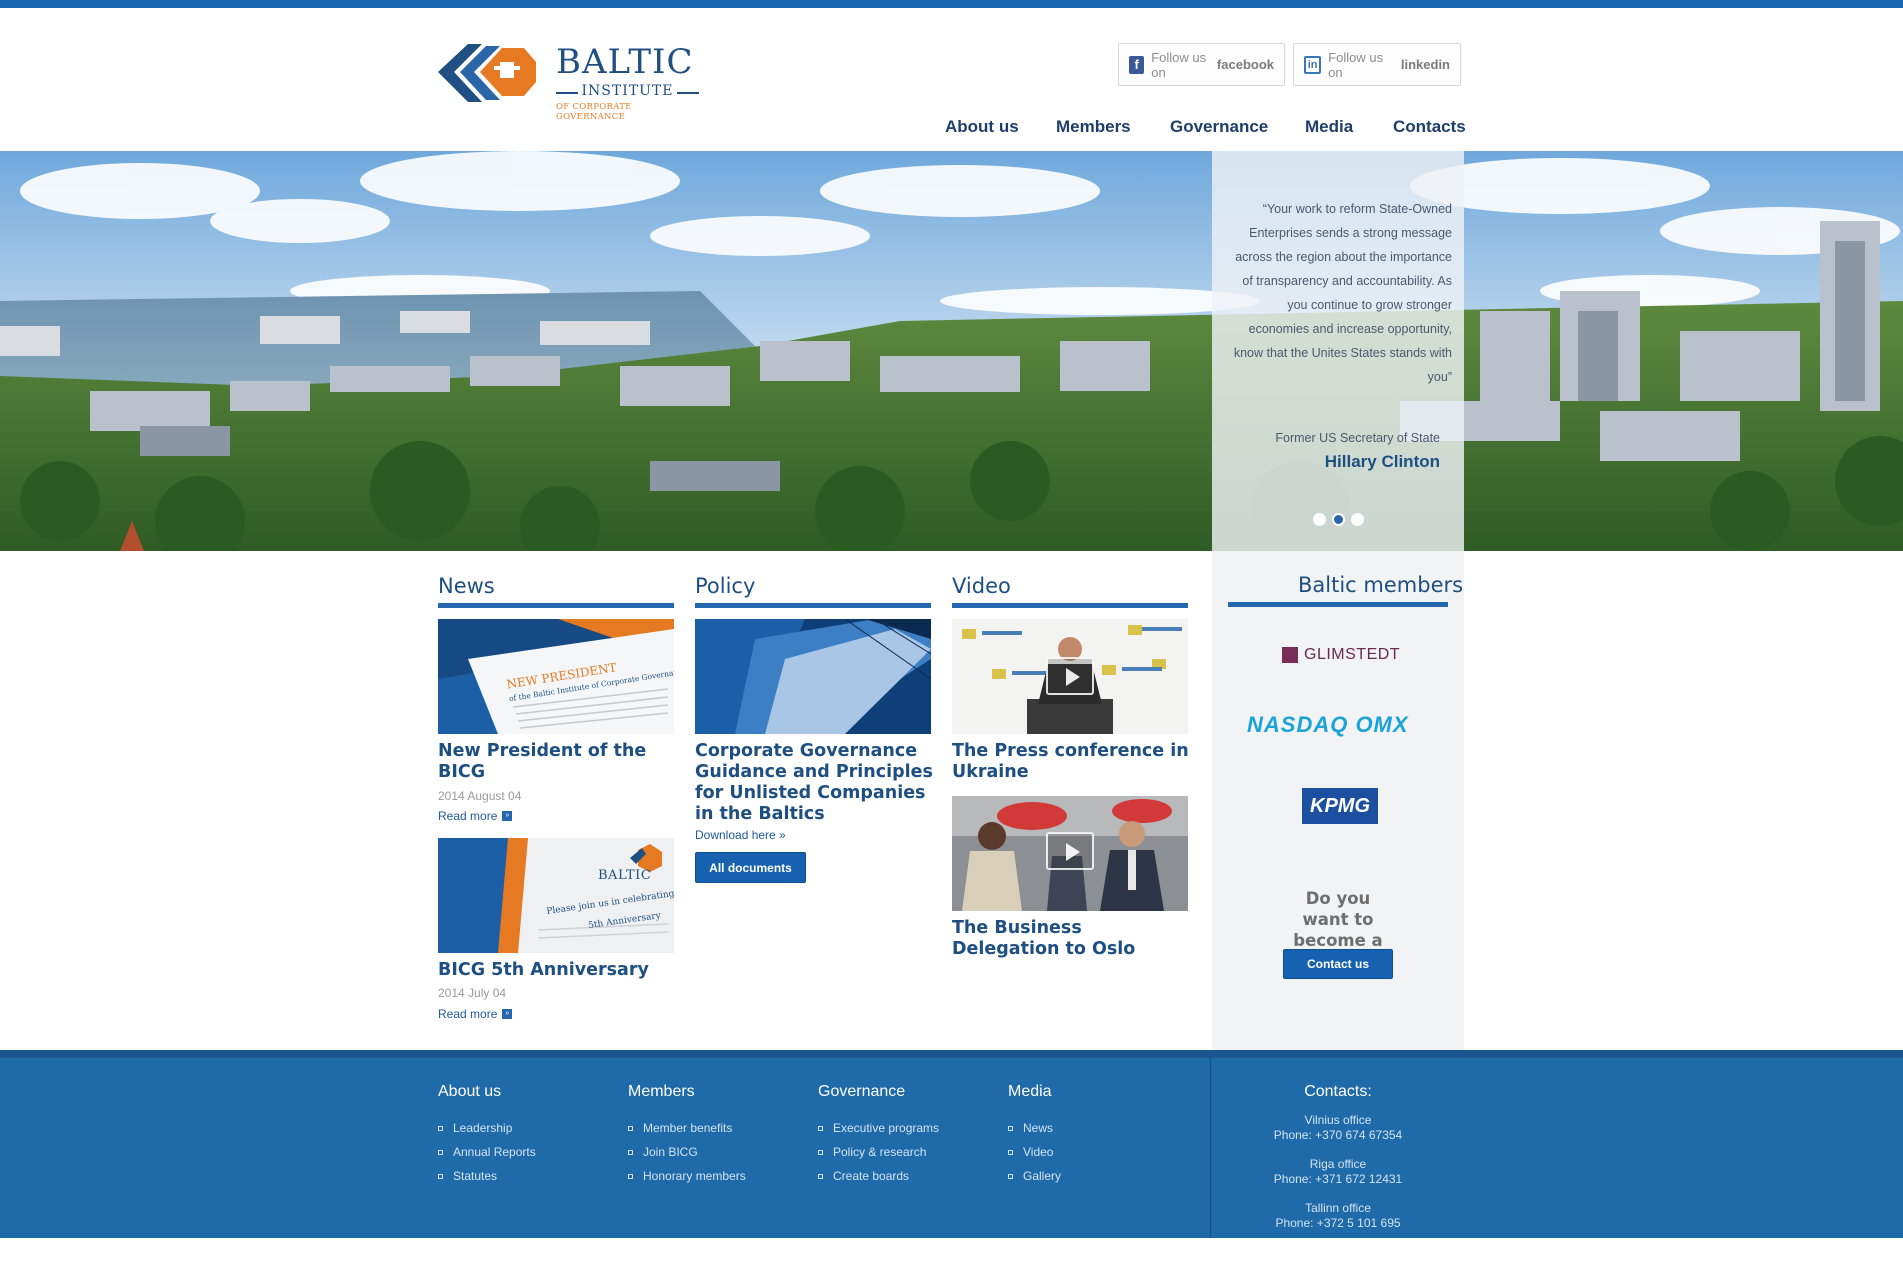  Describe the element at coordinates (1429, 127) in the screenshot. I see `nav-contacts: Contacts` at that location.